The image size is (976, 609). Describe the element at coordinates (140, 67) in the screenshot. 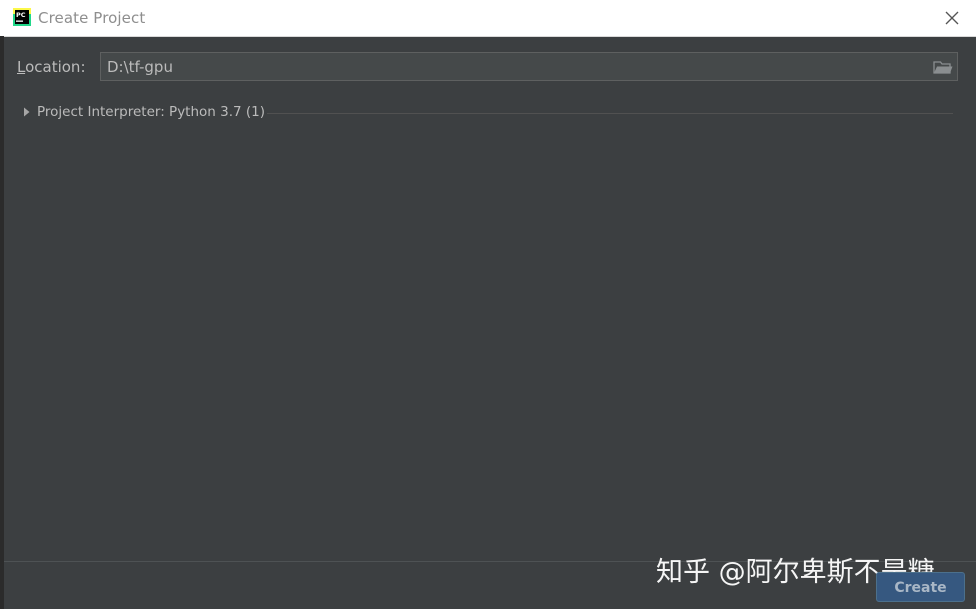

I see `location-value: D:\tf-gpu` at that location.